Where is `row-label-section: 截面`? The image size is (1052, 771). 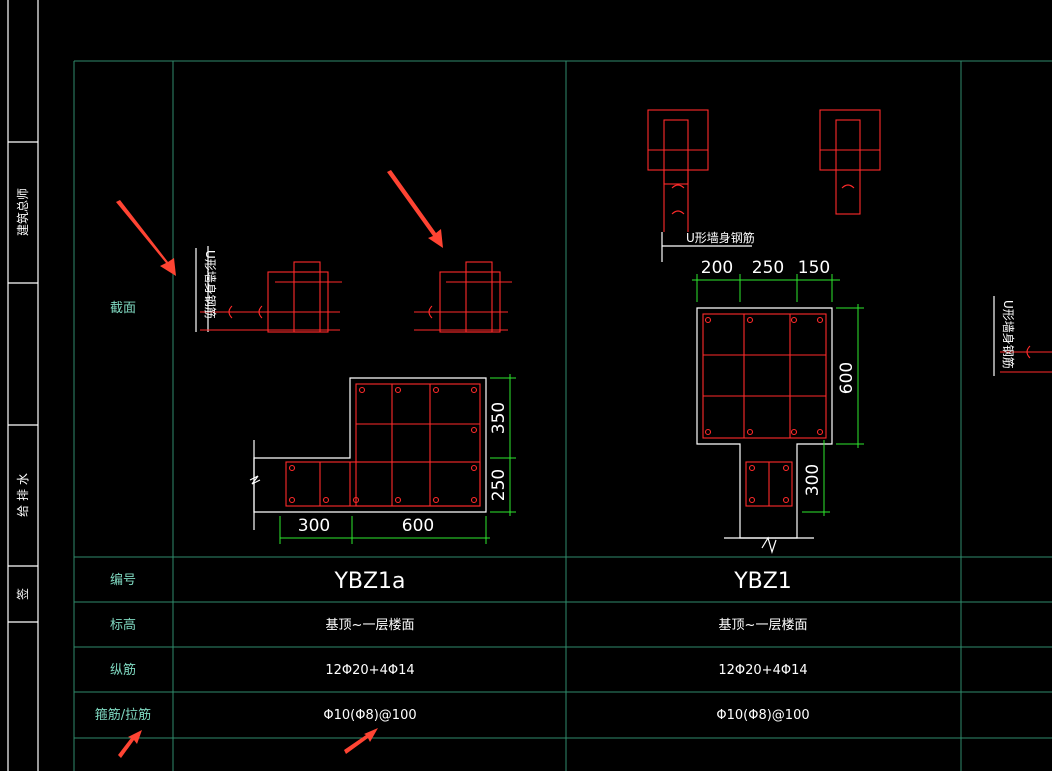
row-label-section: 截面 is located at coordinates (123, 308).